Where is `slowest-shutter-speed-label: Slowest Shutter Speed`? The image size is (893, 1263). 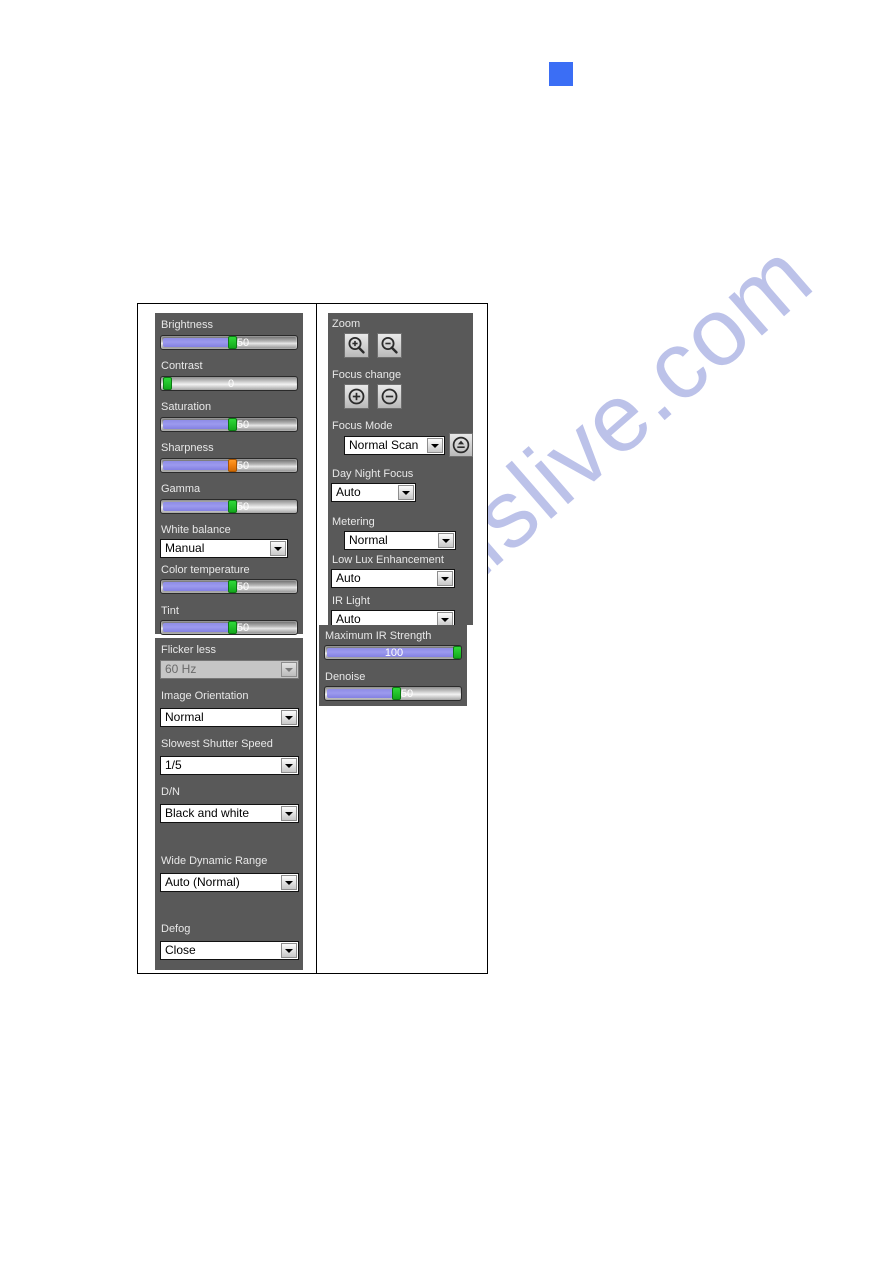 slowest-shutter-speed-label: Slowest Shutter Speed is located at coordinates (217, 744).